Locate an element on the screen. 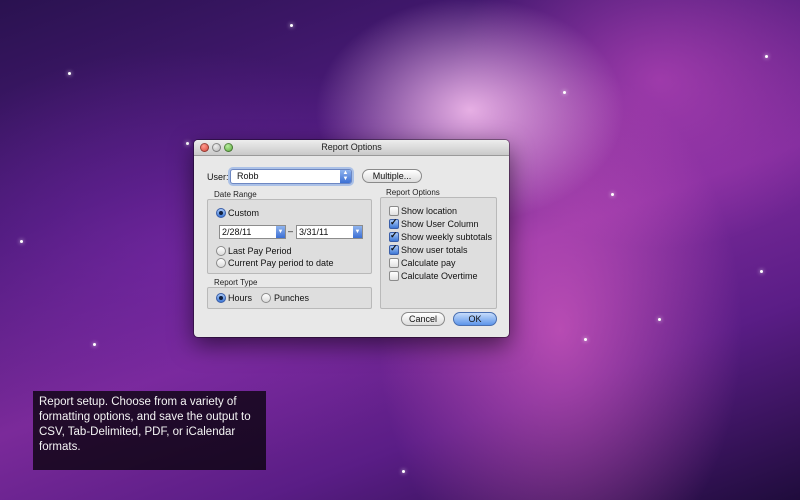  dialog-title: Report Options is located at coordinates (351, 147).